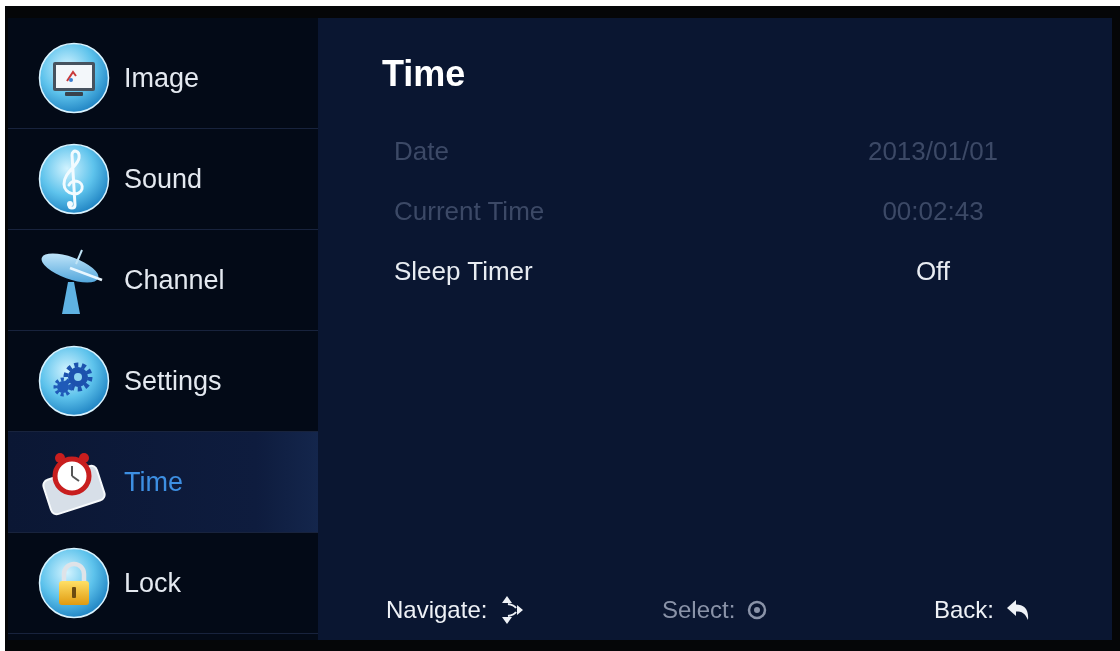 The image size is (1120, 651). I want to click on sidebar-menu-item: Sound, so click(163, 179).